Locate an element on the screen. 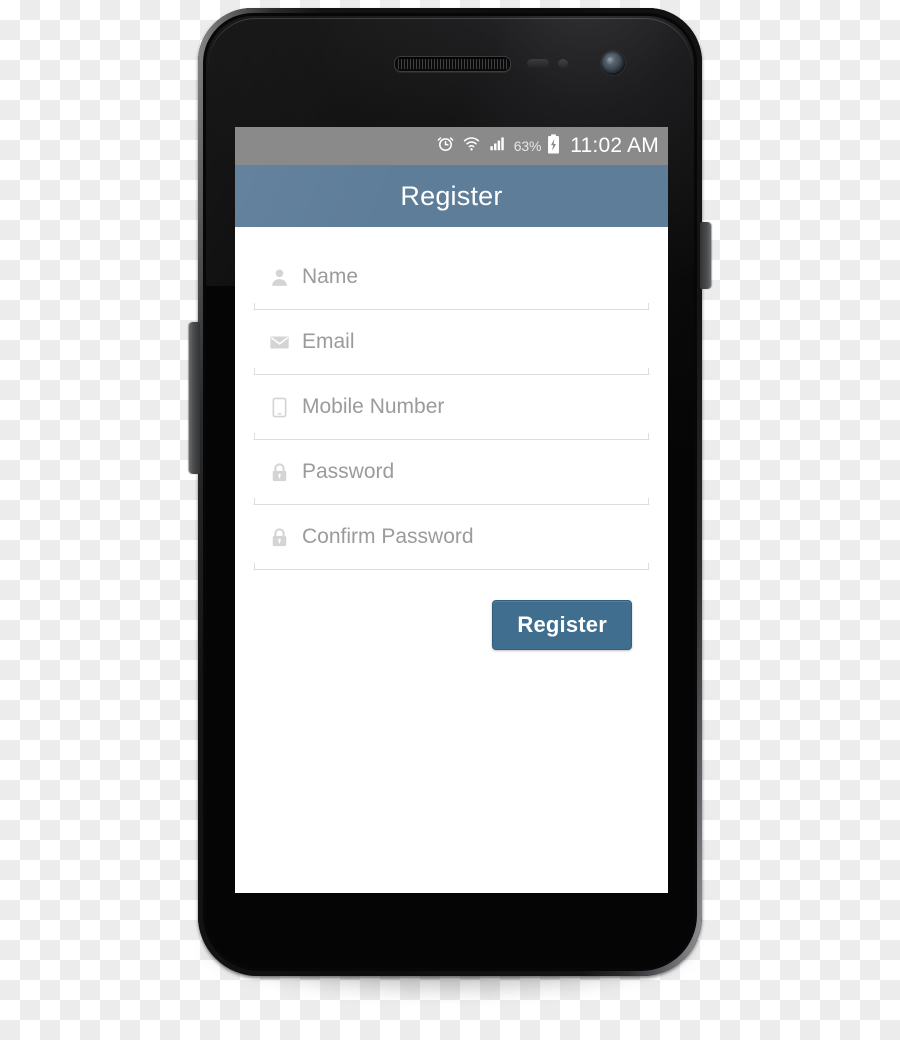  confirm-password-input is located at coordinates (475, 537).